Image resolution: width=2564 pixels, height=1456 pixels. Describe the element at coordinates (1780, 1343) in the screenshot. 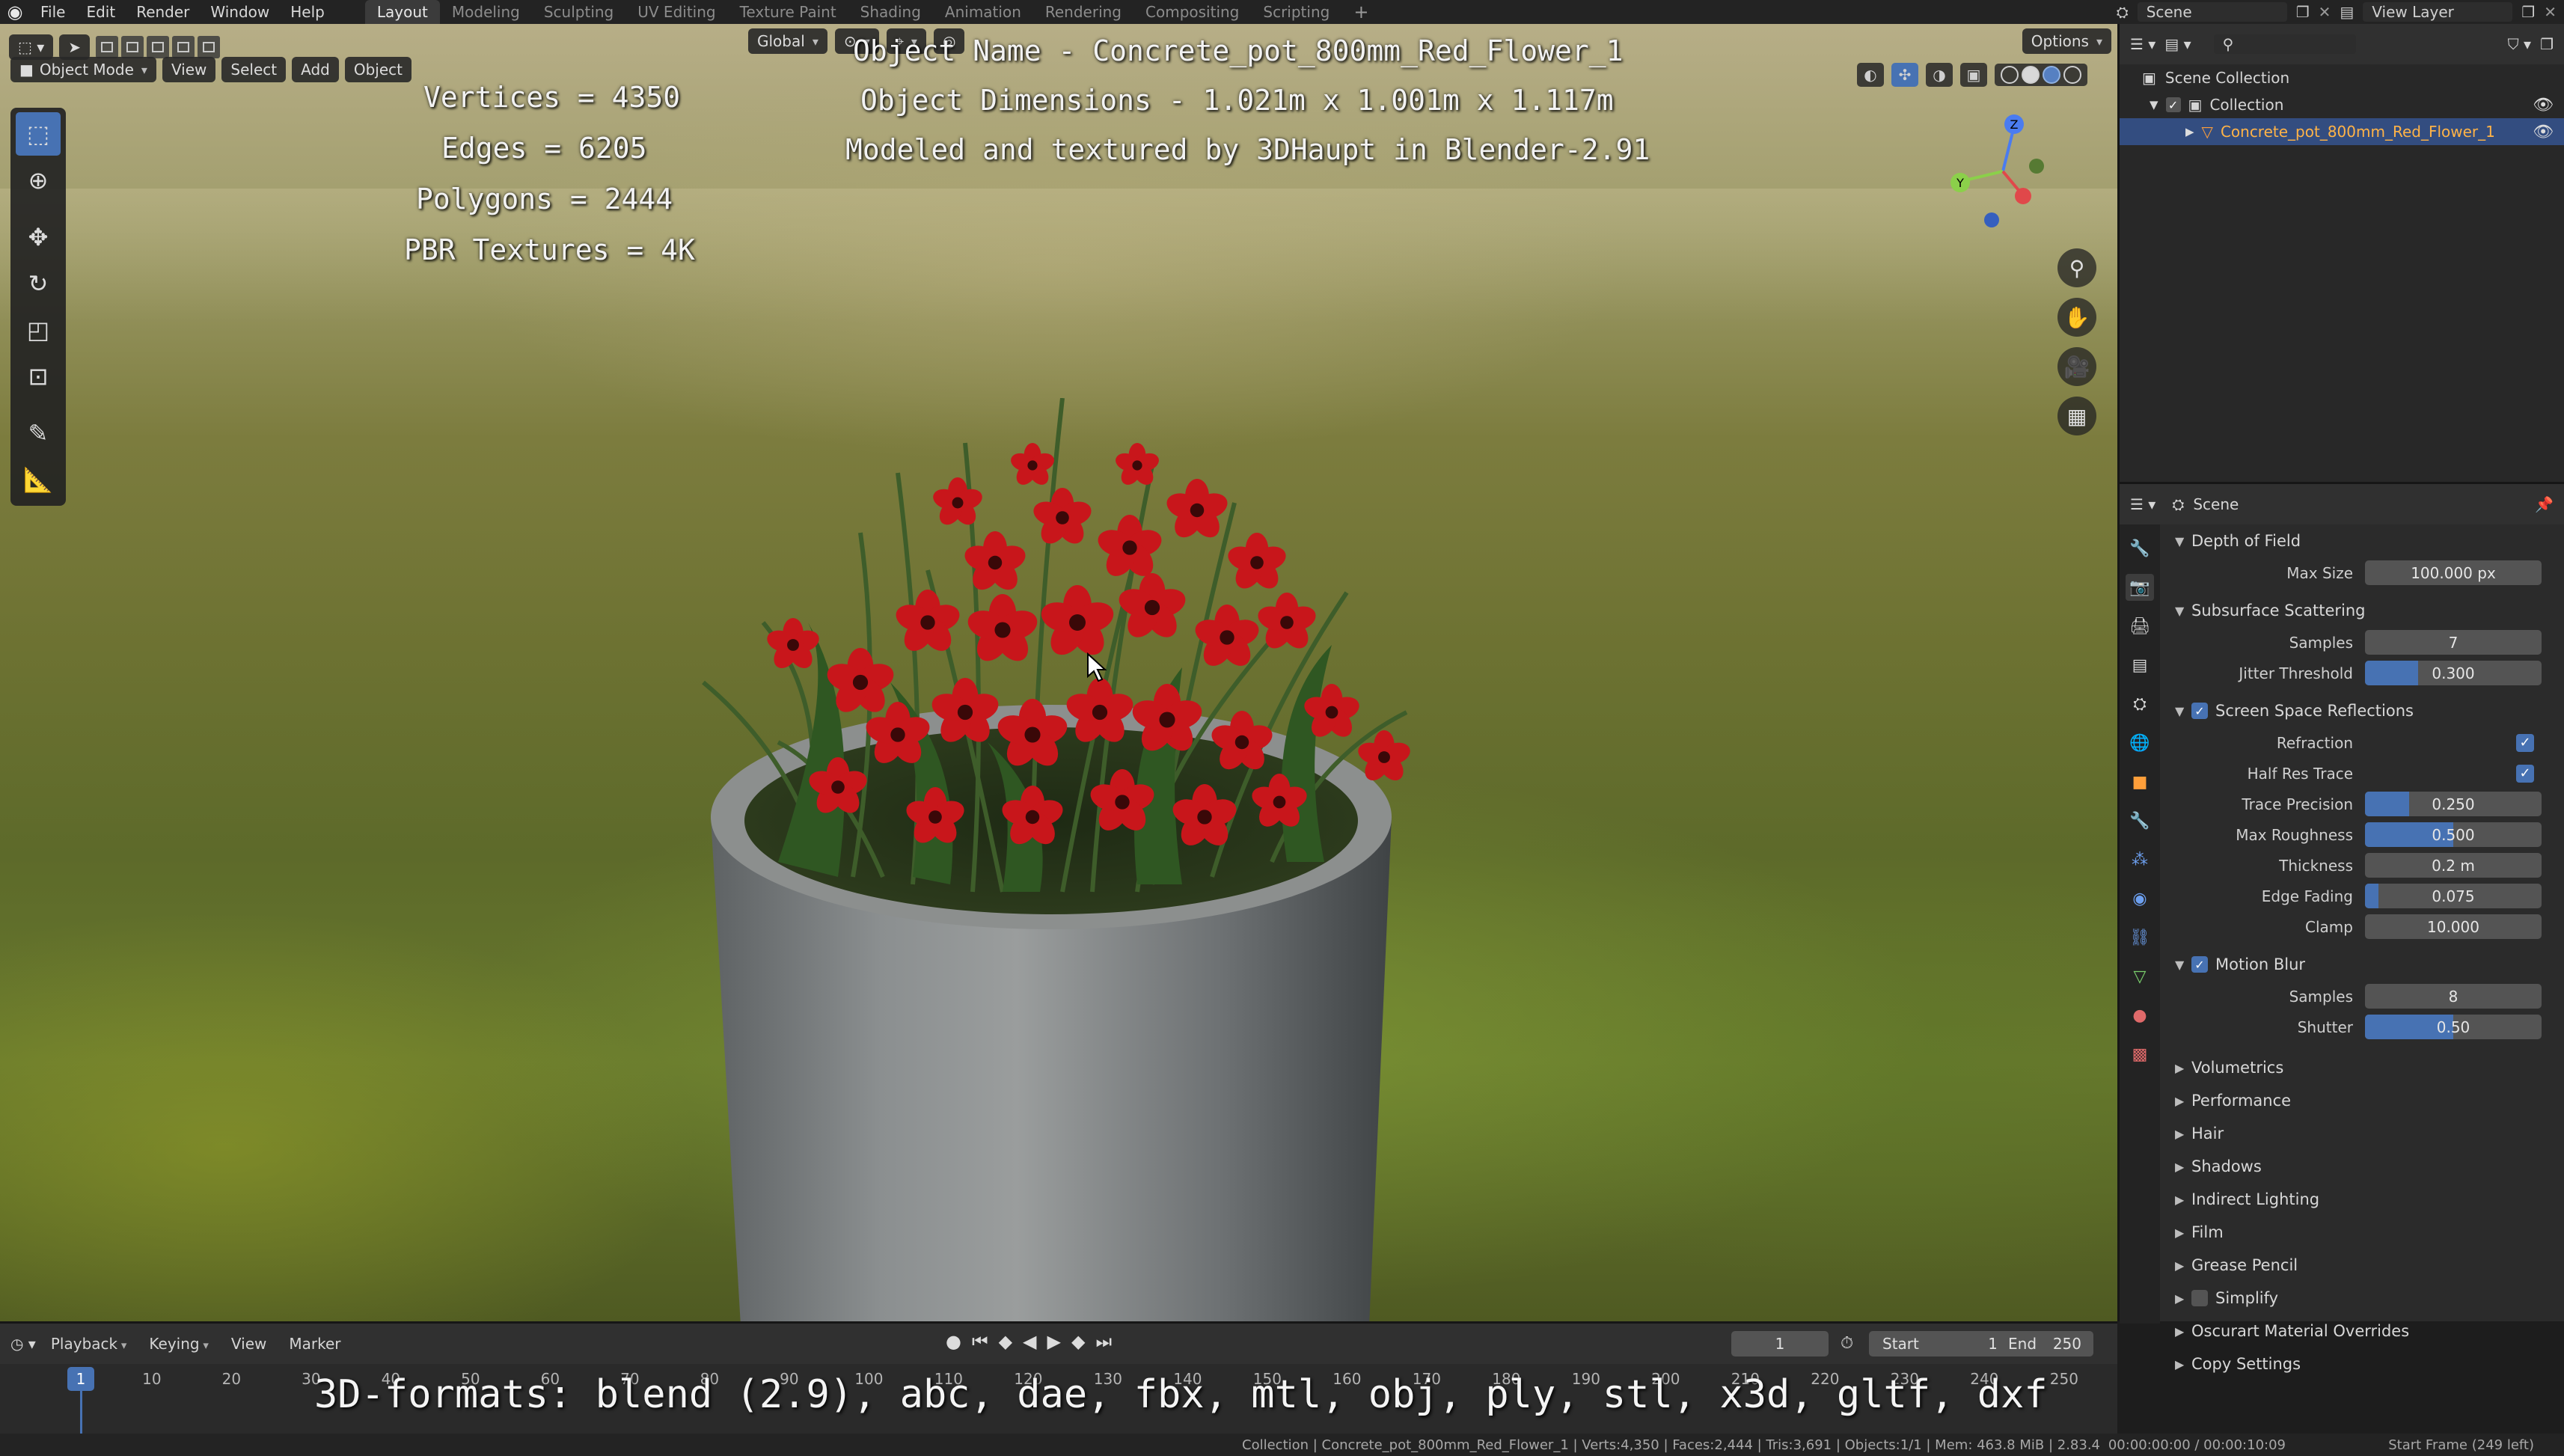

I see `current-frame-field: 1` at that location.